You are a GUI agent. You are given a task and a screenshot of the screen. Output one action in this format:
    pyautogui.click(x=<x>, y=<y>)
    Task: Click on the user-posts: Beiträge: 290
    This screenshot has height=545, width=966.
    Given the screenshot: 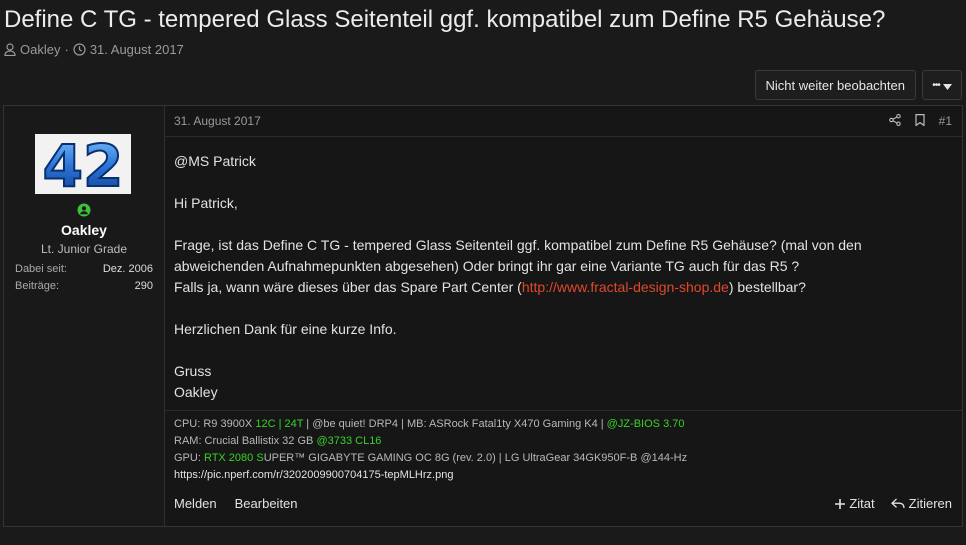 What is the action you would take?
    pyautogui.click(x=84, y=286)
    